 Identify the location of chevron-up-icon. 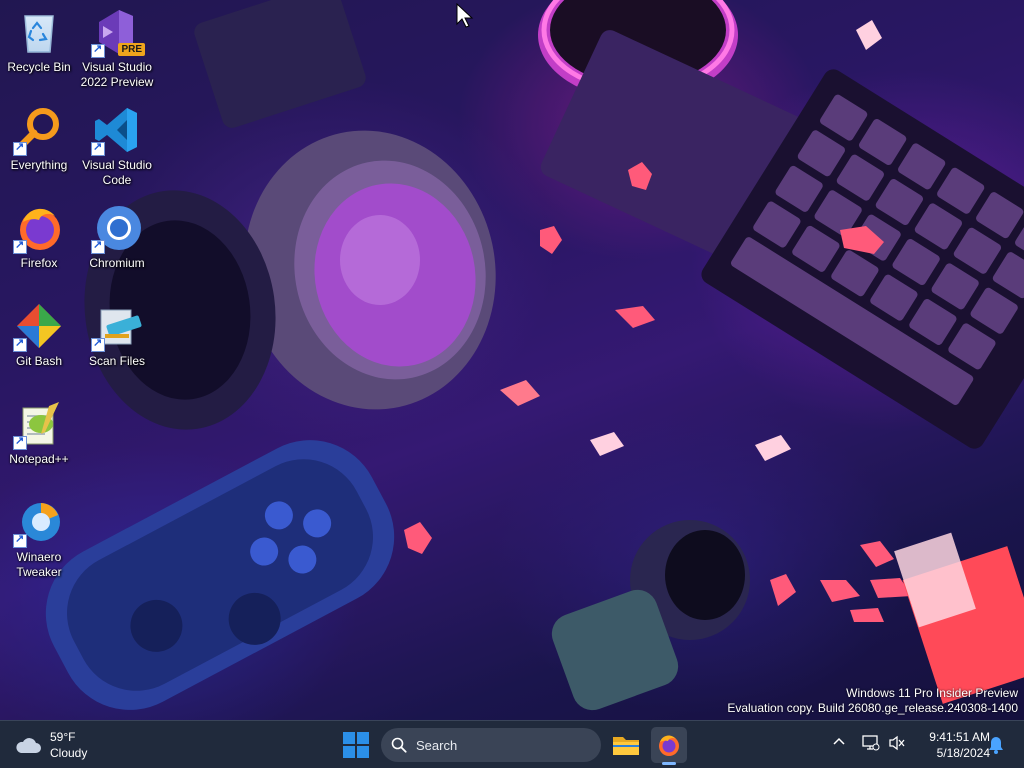
(839, 741).